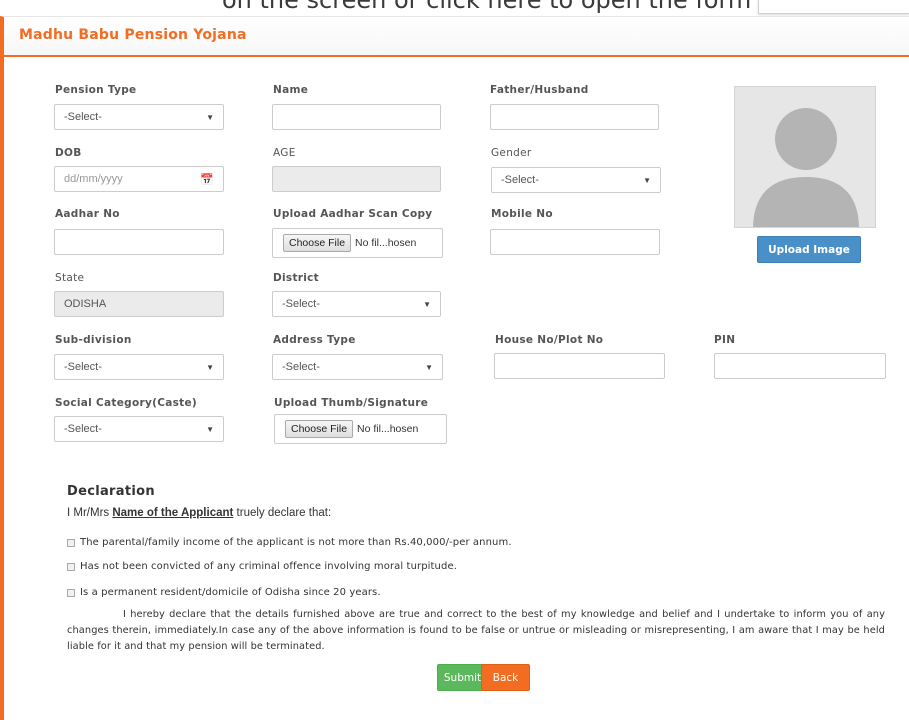 This screenshot has width=909, height=720. Describe the element at coordinates (133, 35) in the screenshot. I see `page-title: Madhu Babu Pension Yojana` at that location.